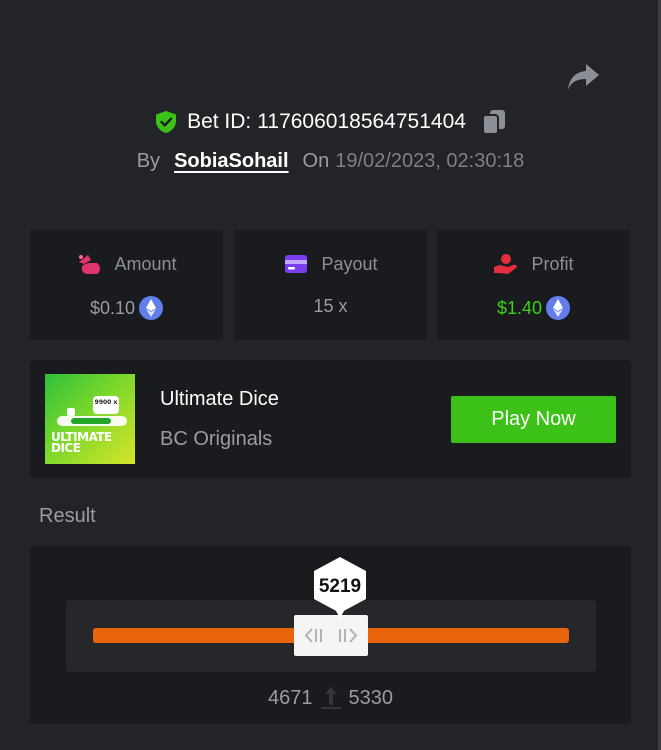 This screenshot has height=750, width=661. I want to click on stat-profit-label: Profit, so click(552, 263).